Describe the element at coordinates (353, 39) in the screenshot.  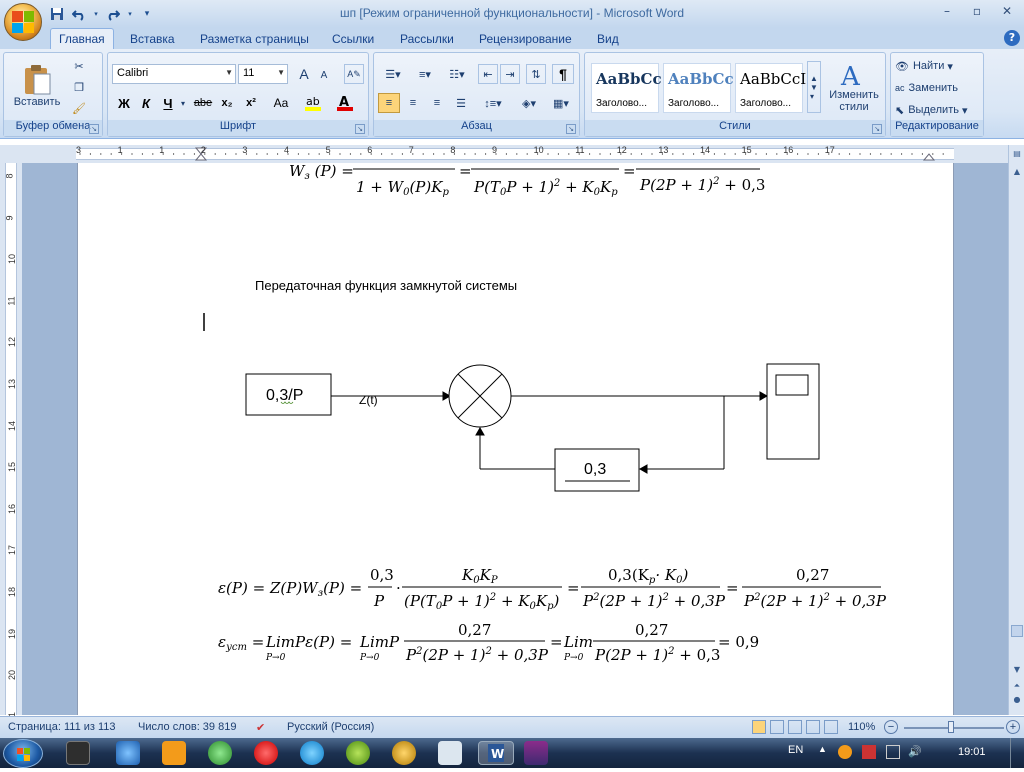
I see `tab-references: Ссылки` at that location.